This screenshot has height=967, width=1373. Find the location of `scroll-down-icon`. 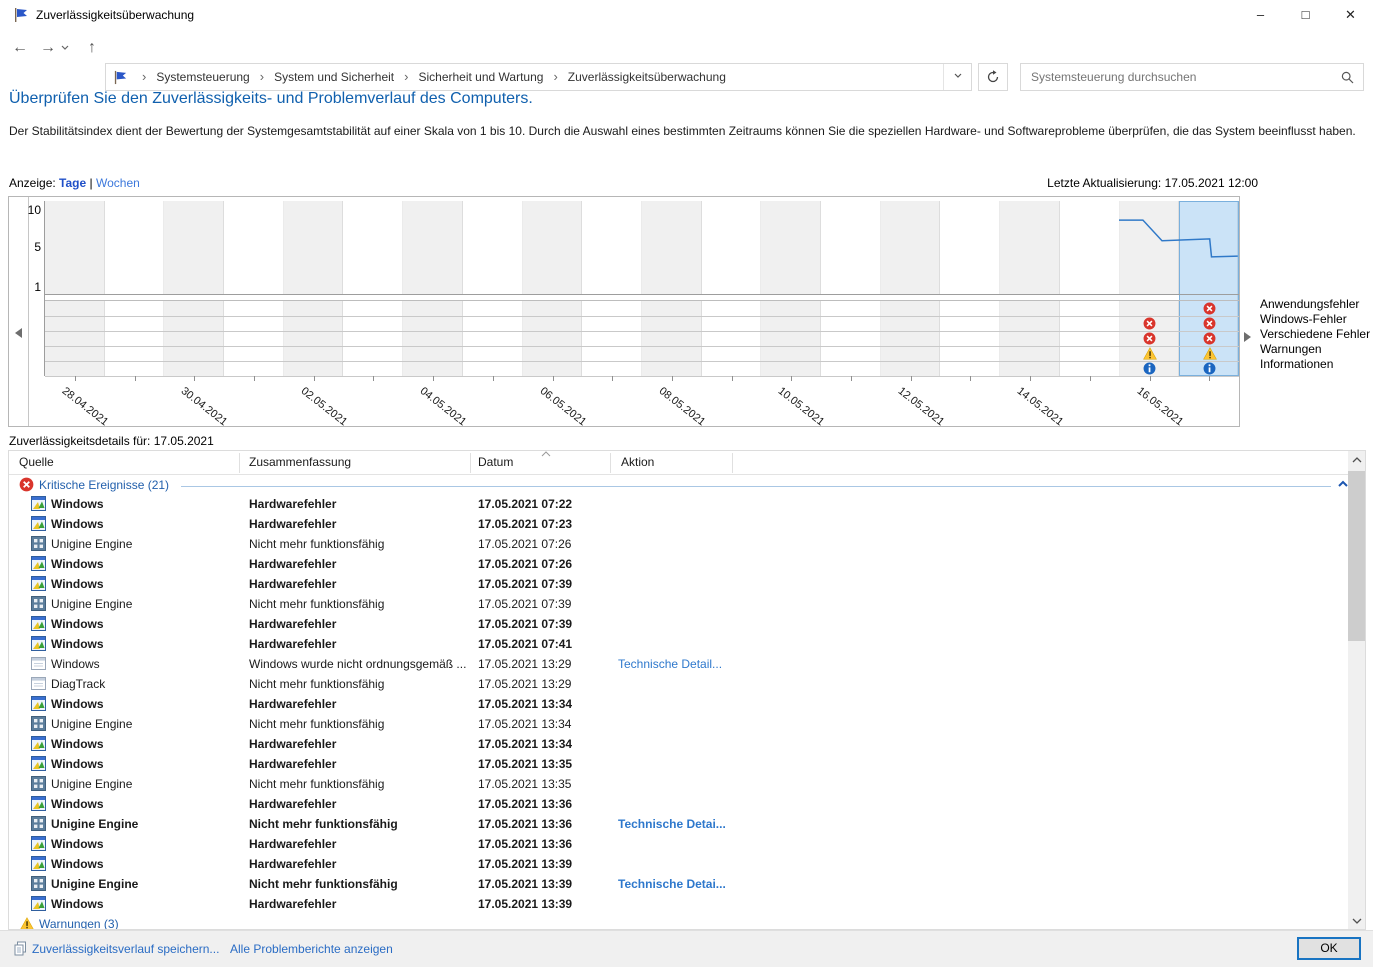

scroll-down-icon is located at coordinates (1356, 920).